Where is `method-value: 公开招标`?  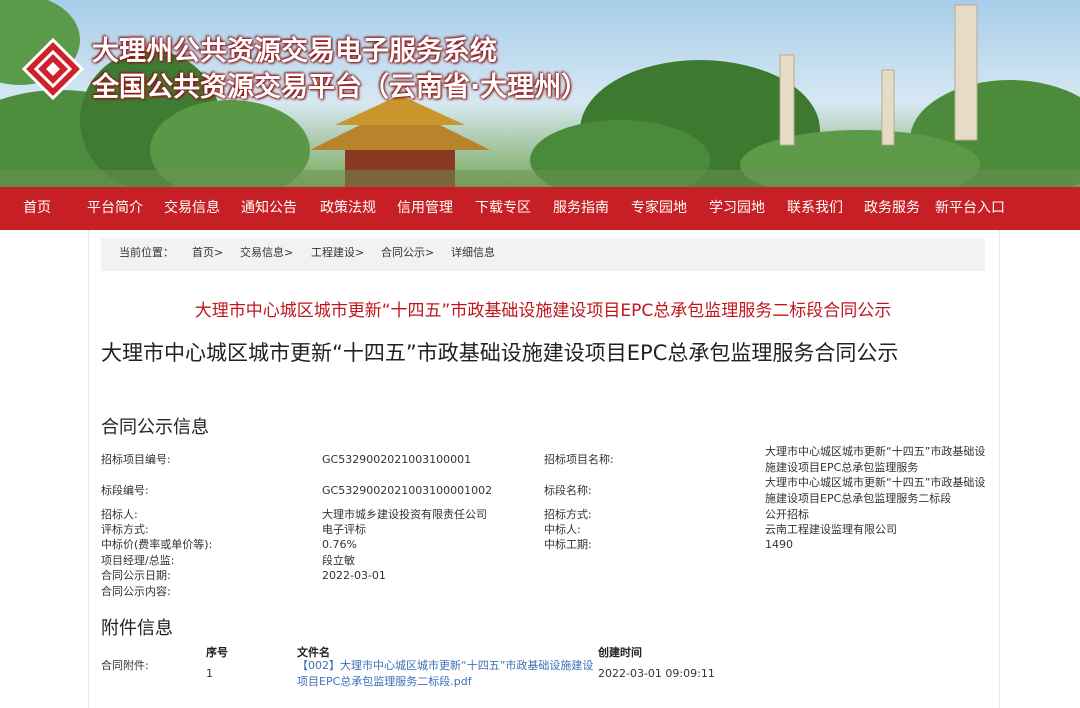 method-value: 公开招标 is located at coordinates (787, 514).